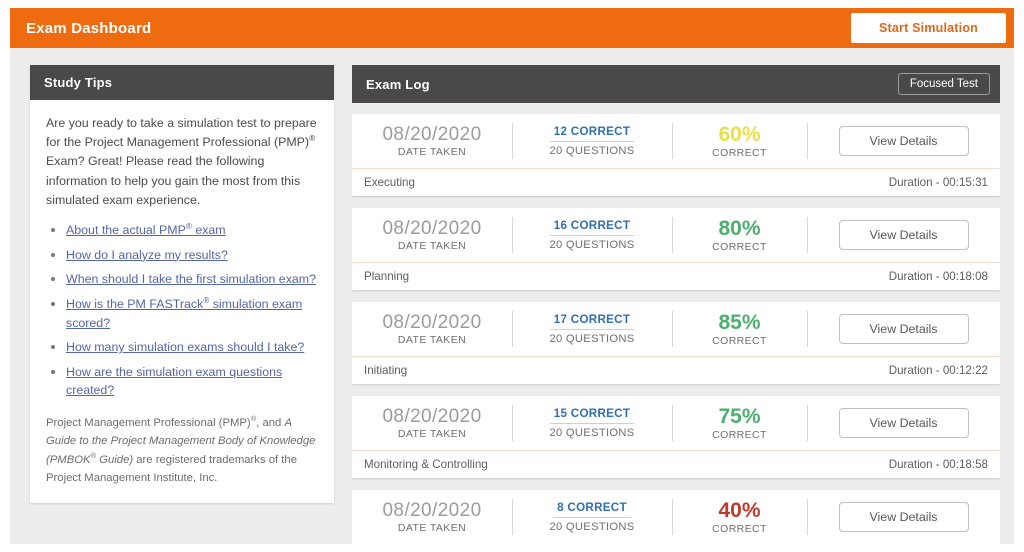  I want to click on process-group: Initiating, so click(386, 370).